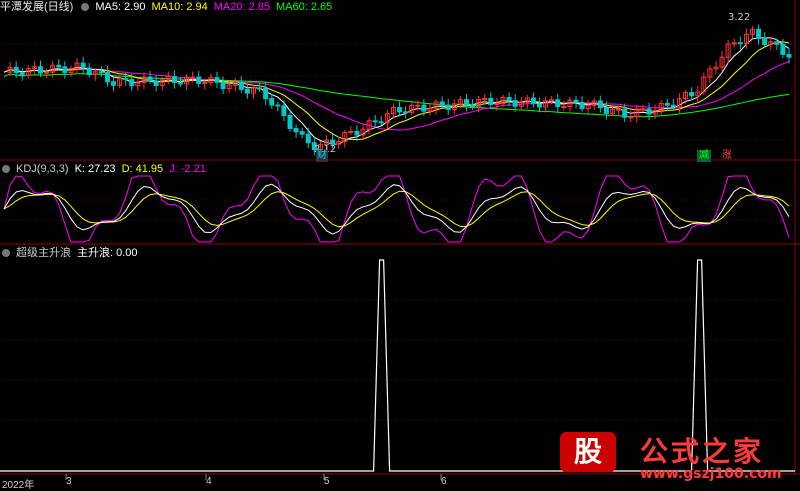 Image resolution: width=800 pixels, height=491 pixels. Describe the element at coordinates (120, 7) in the screenshot. I see `ma5-label: MA5: 2.90` at that location.